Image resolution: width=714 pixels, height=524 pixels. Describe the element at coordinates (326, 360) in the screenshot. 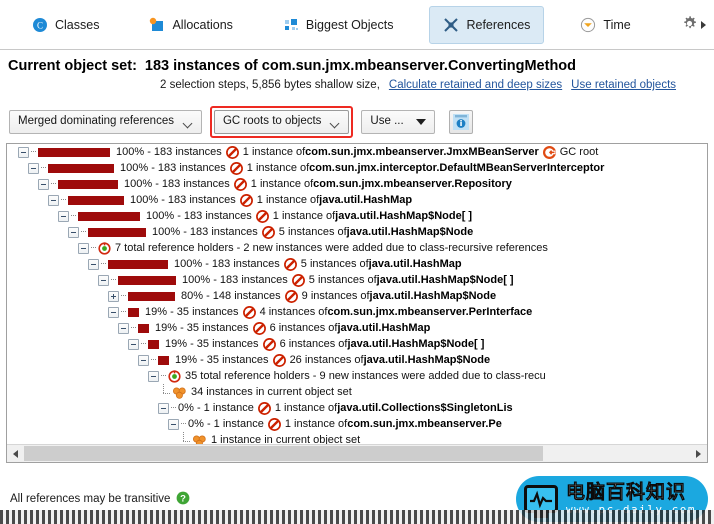

I see `row-description: 26 instances of` at that location.